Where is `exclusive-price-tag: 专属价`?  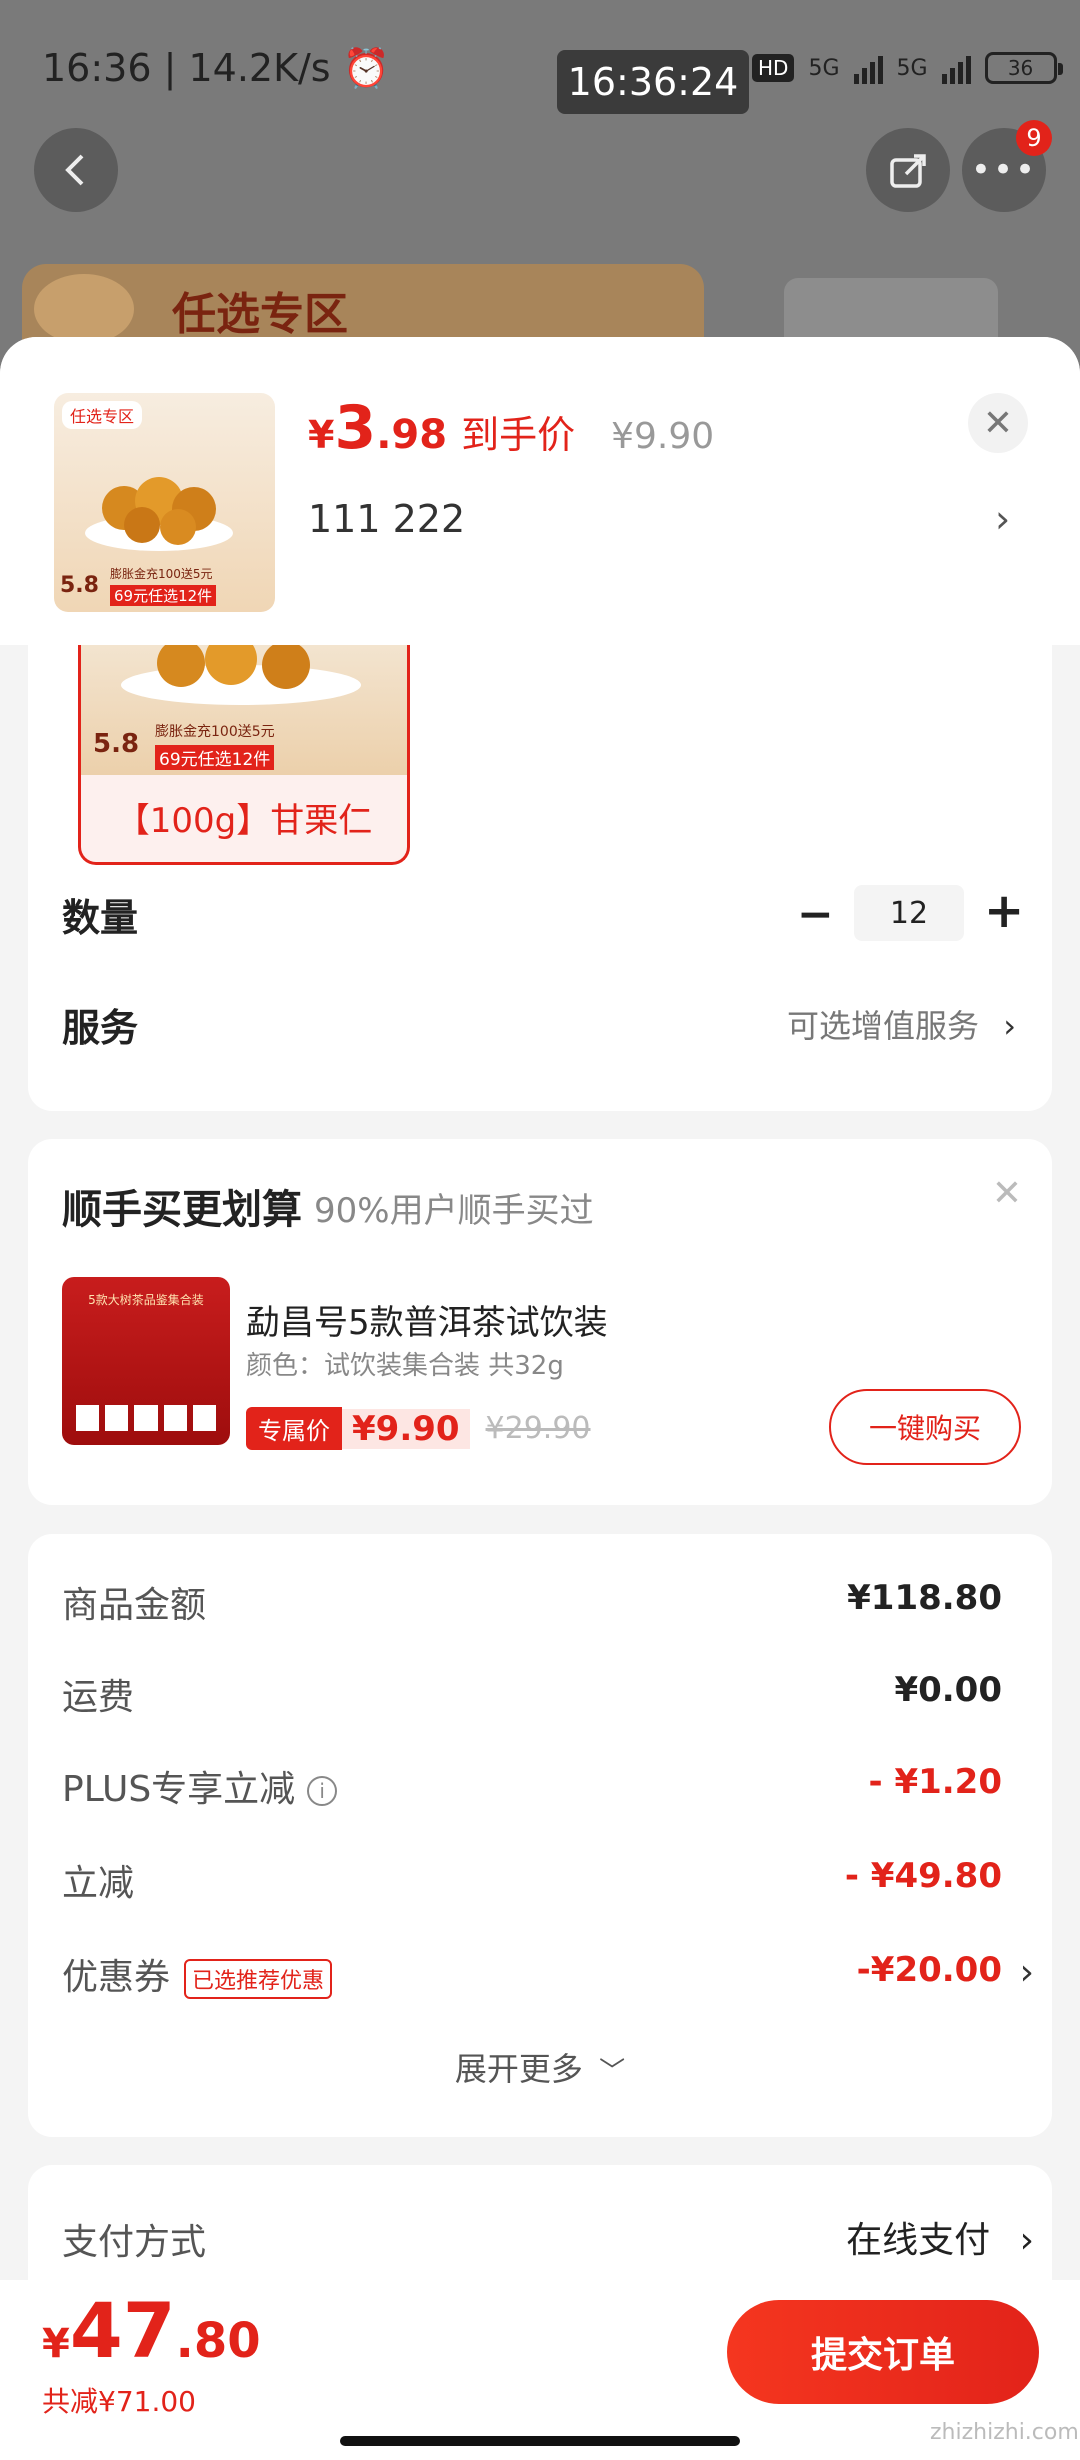 exclusive-price-tag: 专属价 is located at coordinates (294, 1428).